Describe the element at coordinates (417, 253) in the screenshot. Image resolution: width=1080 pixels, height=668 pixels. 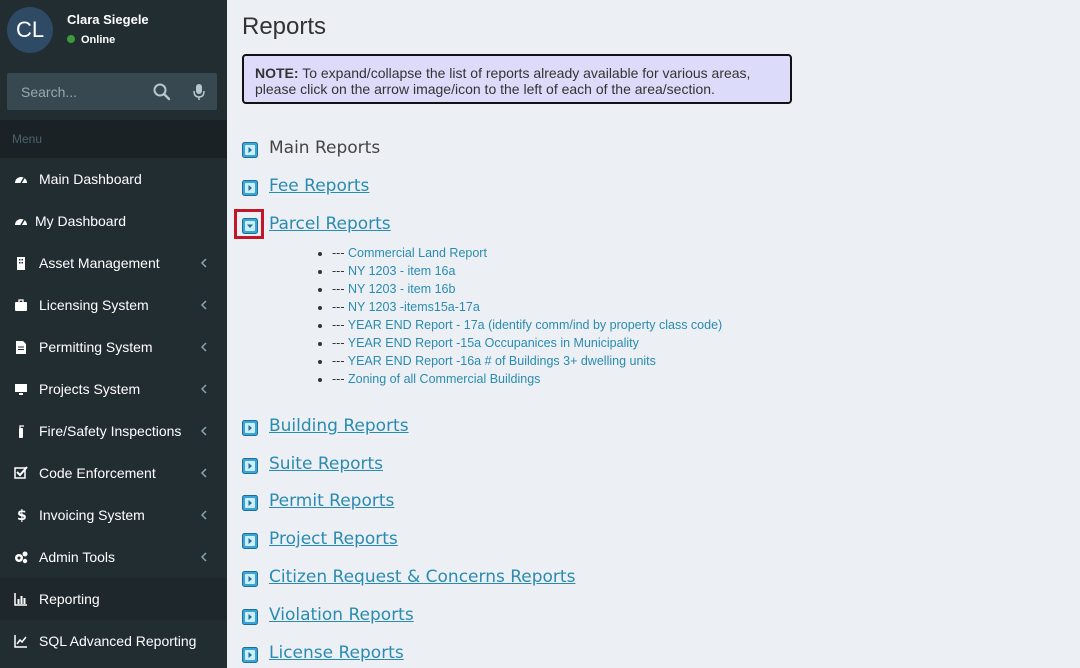
I see `report-link: Commercial Land Report` at that location.